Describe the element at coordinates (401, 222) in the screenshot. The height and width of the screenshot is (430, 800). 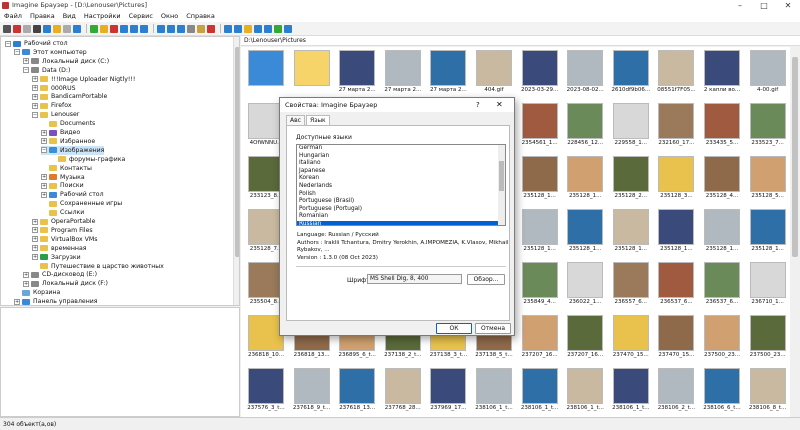
I see `language-option: Russian` at that location.